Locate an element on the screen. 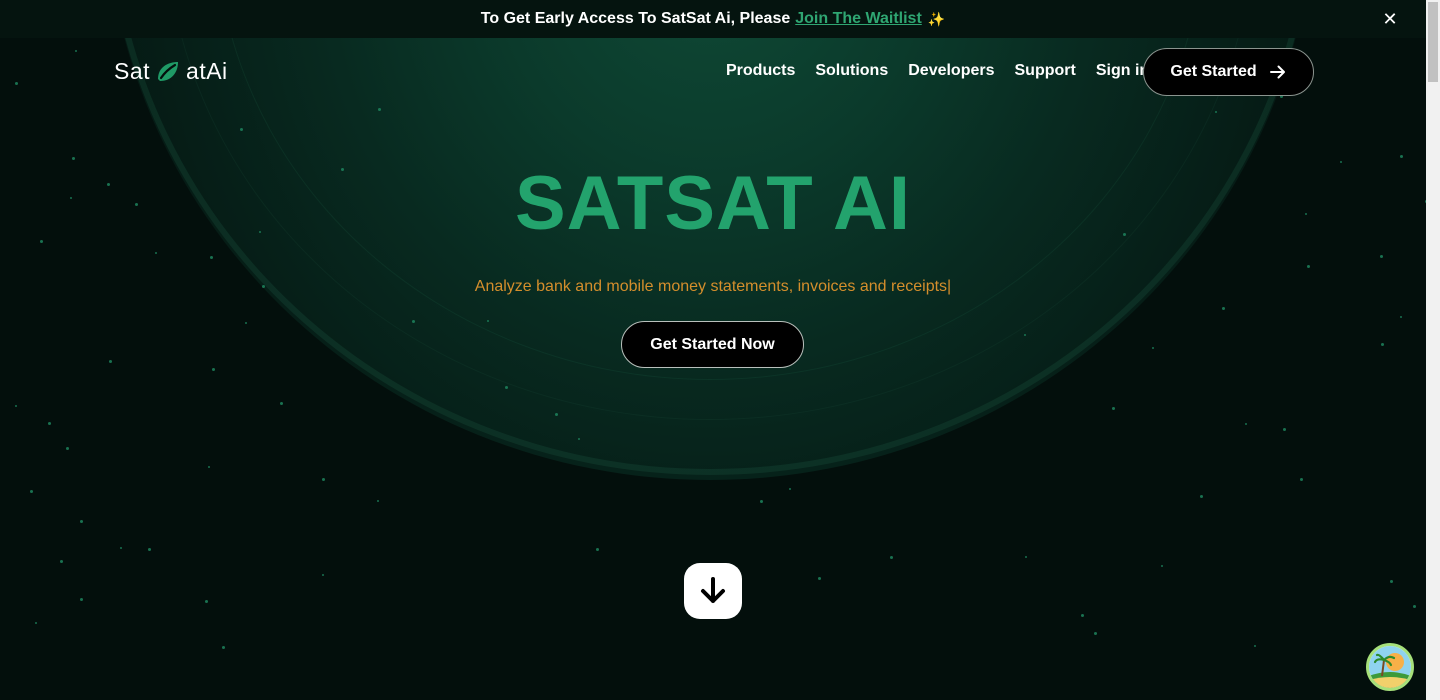 The image size is (1440, 700). get-started-label: Get Started is located at coordinates (1213, 71).